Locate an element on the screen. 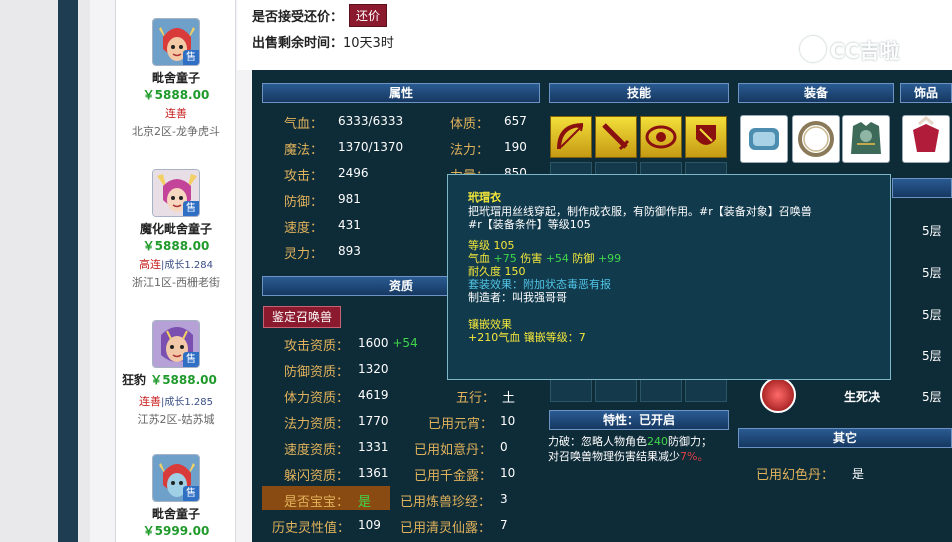 This screenshot has width=952, height=542. apt-value-speed: 1331 is located at coordinates (373, 447).